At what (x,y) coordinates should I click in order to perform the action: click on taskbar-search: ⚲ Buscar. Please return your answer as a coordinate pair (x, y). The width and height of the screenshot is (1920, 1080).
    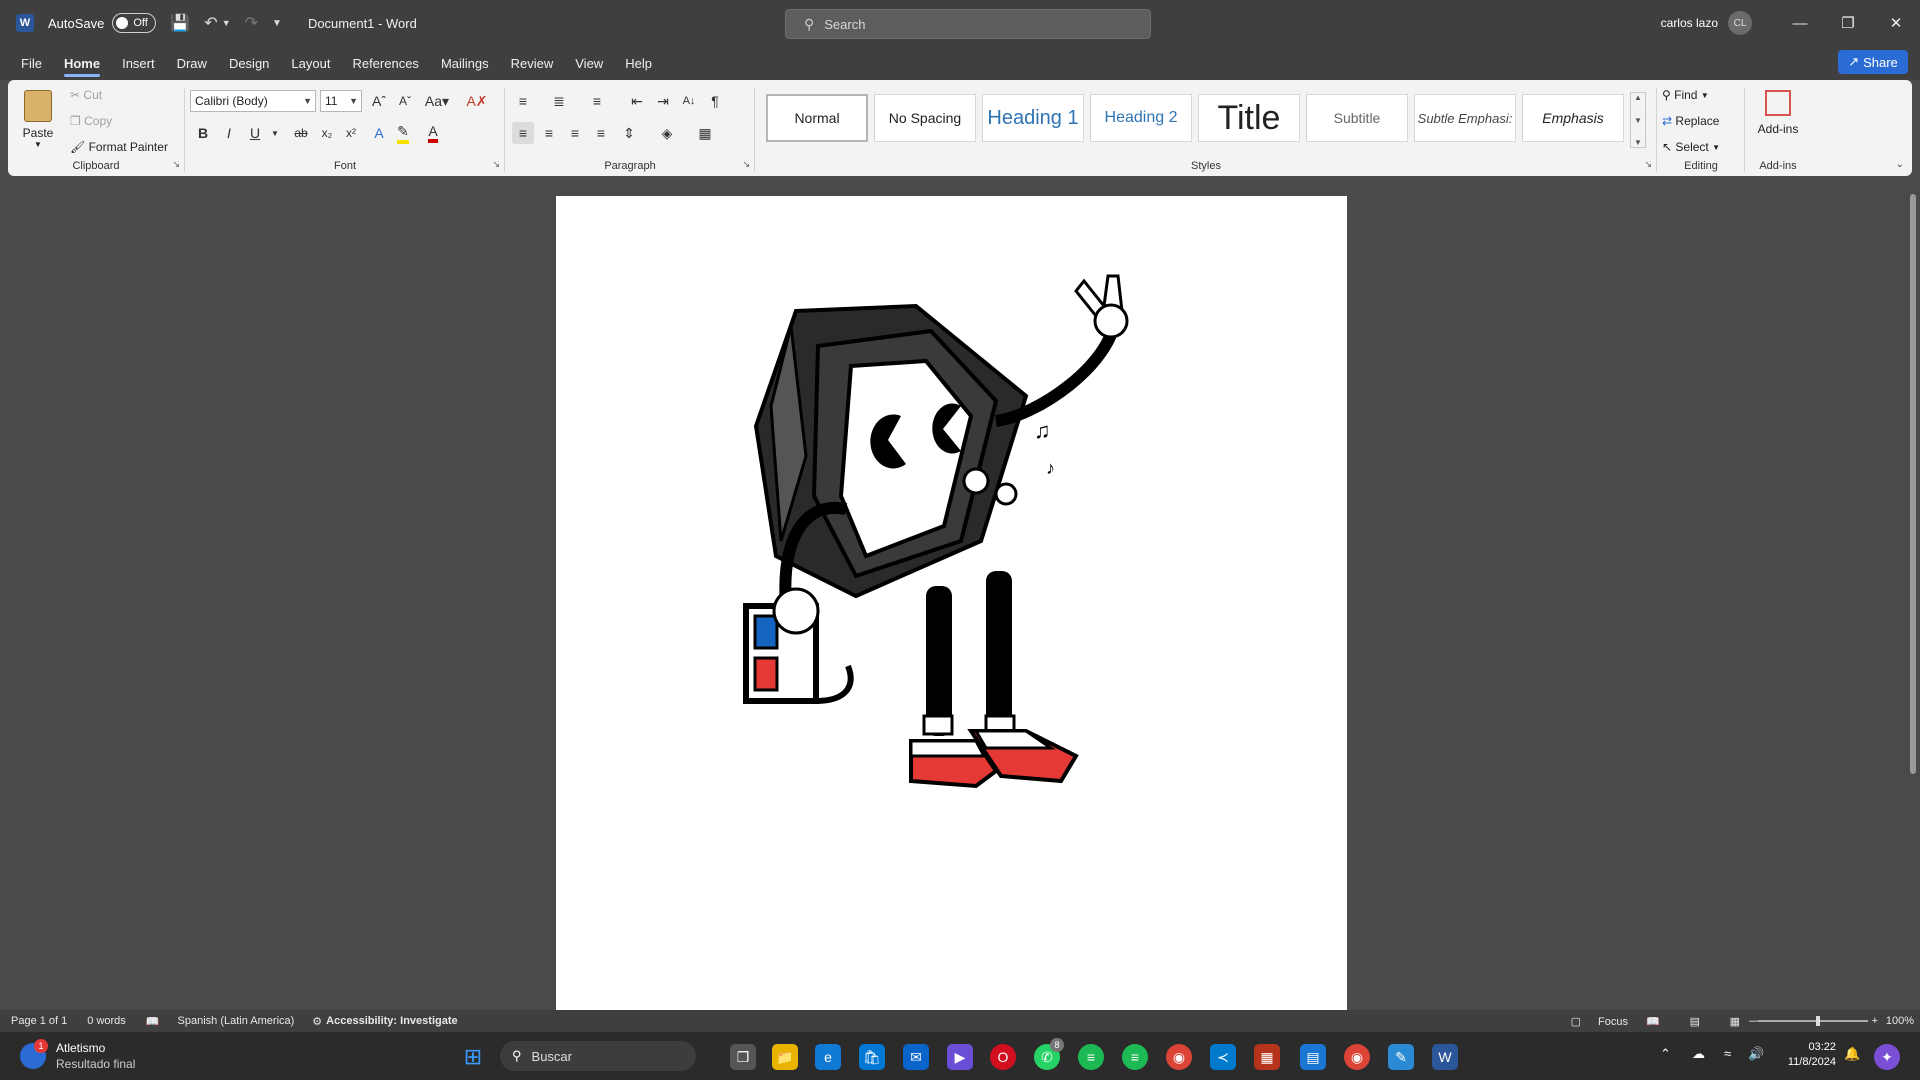
    Looking at the image, I should click on (598, 1056).